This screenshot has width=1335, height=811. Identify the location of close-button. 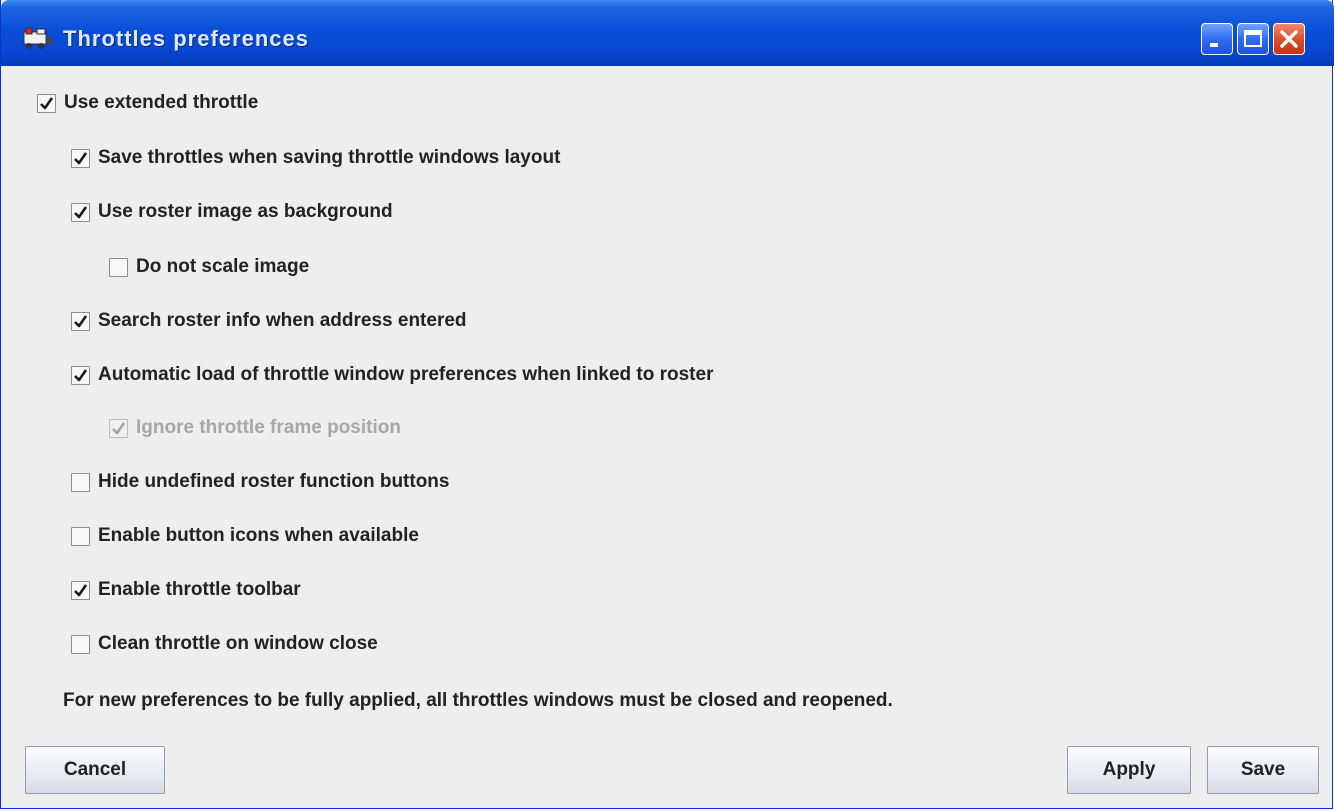
(1289, 39).